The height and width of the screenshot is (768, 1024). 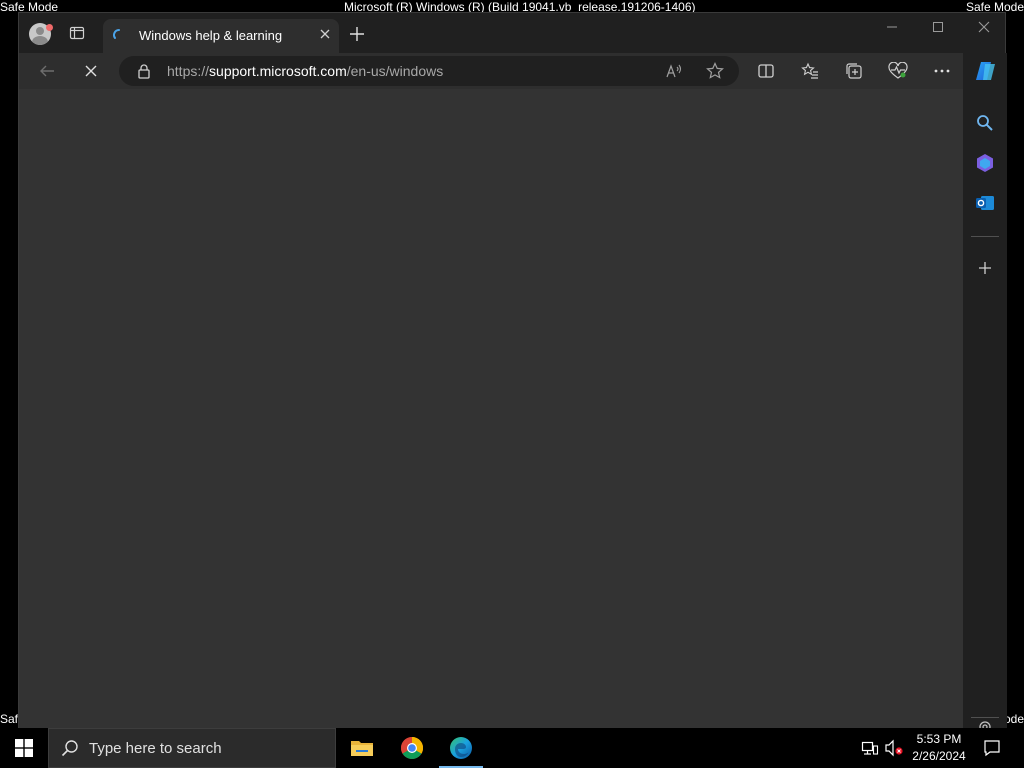 What do you see at coordinates (395, 71) in the screenshot?
I see `url-path: /en-us/windows` at bounding box center [395, 71].